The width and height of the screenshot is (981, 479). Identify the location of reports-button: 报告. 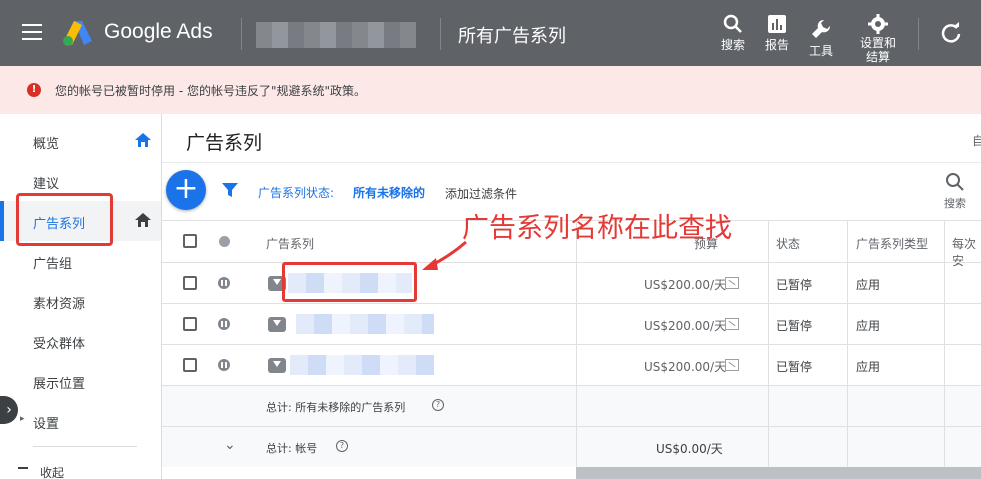
(777, 33).